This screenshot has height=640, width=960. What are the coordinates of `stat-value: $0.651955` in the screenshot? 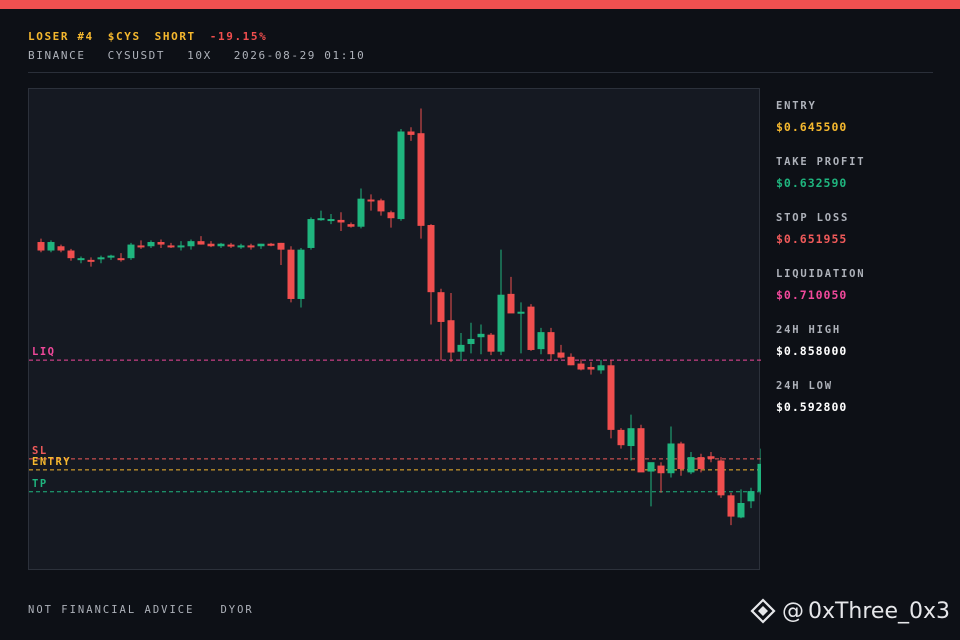 It's located at (812, 239).